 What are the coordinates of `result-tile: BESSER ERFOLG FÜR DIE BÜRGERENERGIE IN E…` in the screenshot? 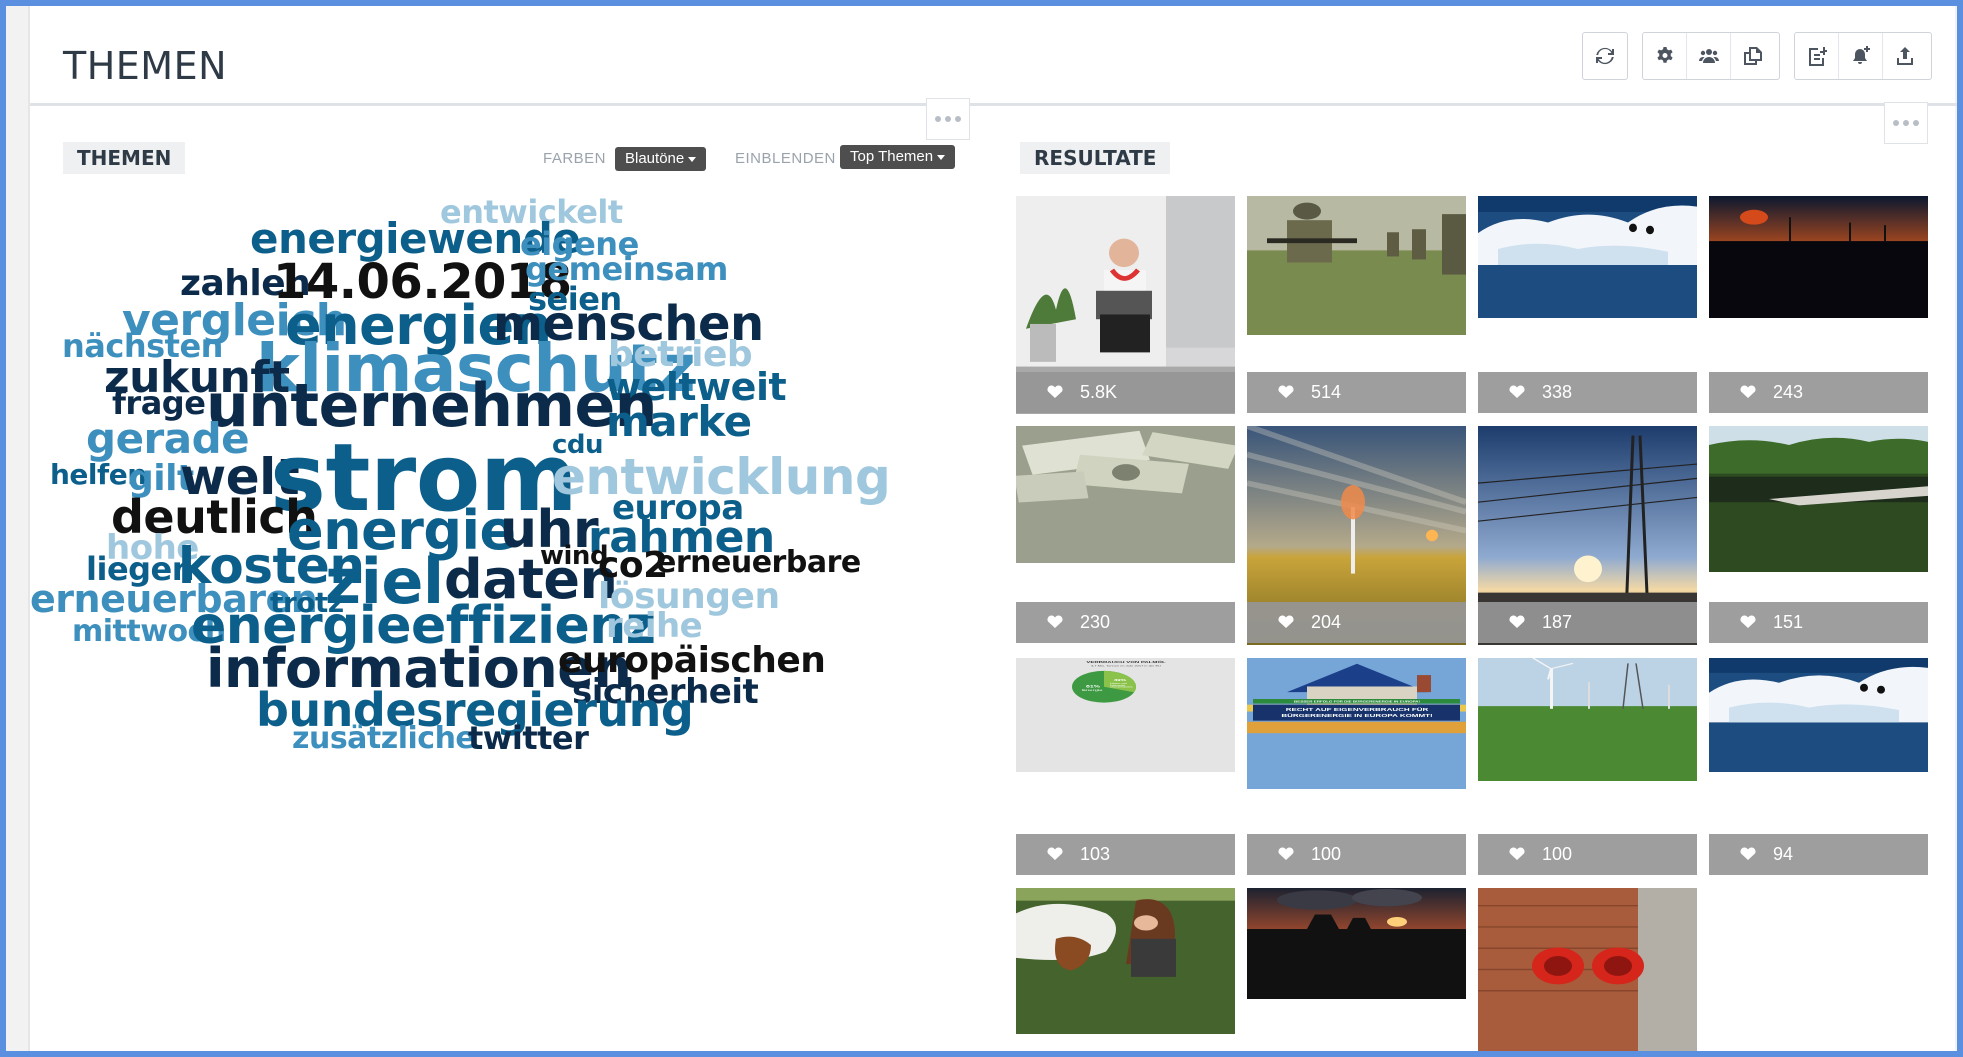 It's located at (1356, 766).